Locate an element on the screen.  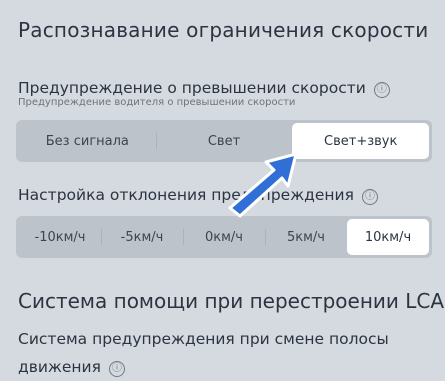
option-light-sound: Свет+звук is located at coordinates (361, 141).